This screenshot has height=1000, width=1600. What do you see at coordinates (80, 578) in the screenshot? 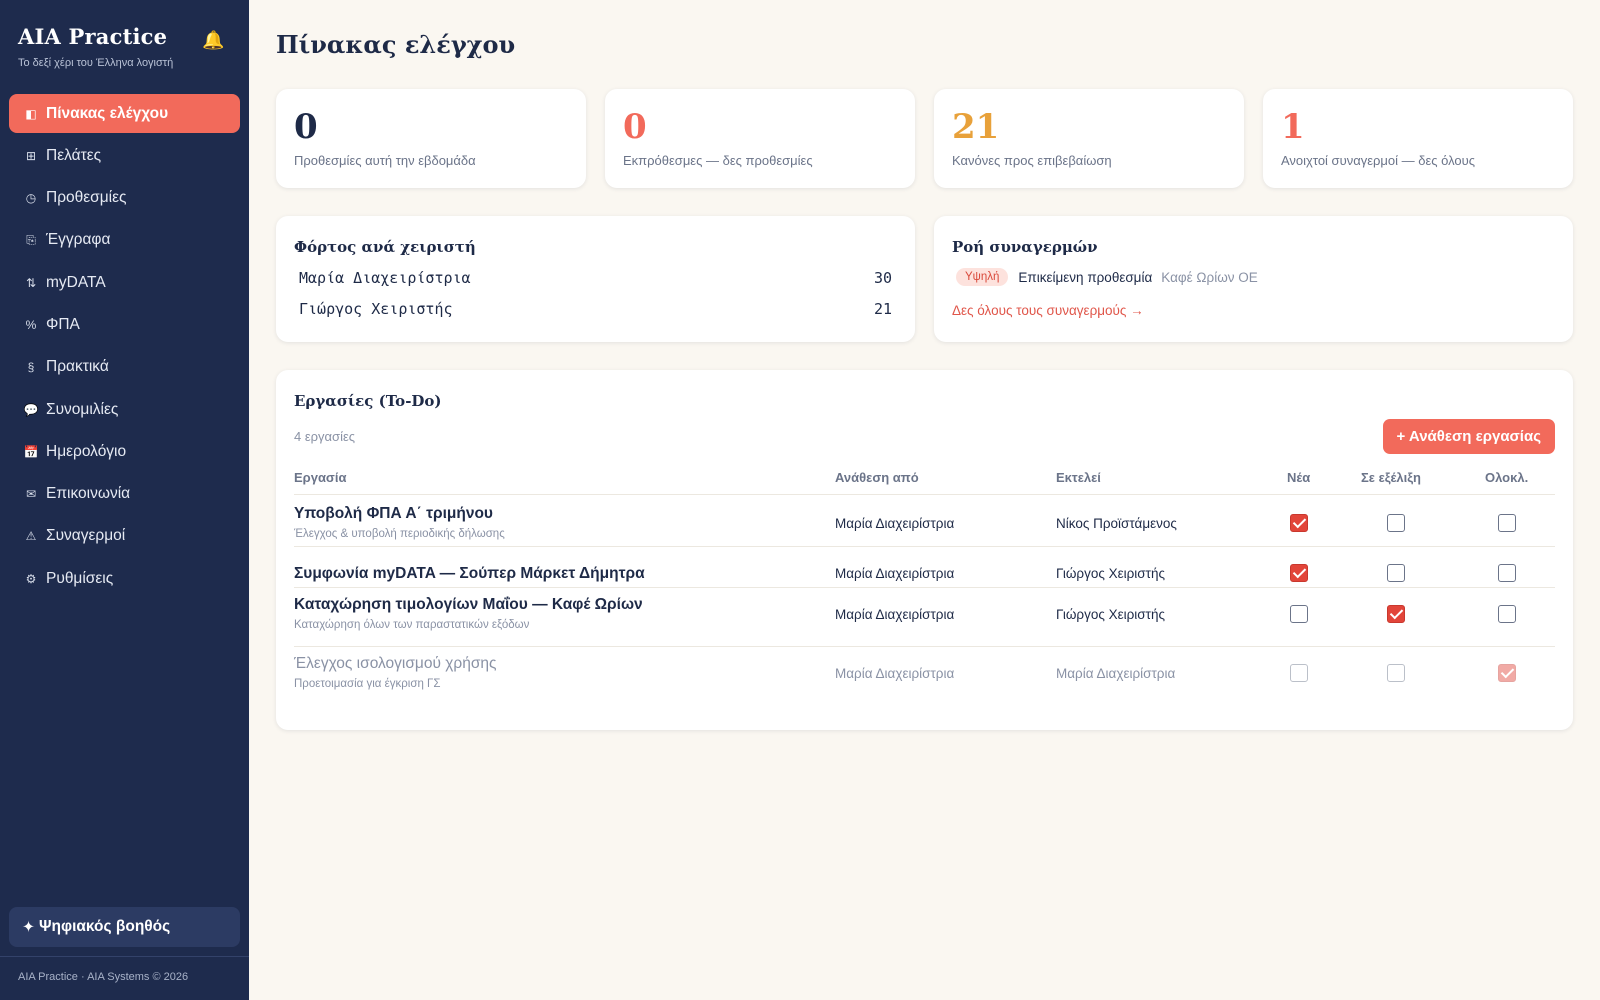
I see `sidebar-item-label: Ρυθμίσεις` at bounding box center [80, 578].